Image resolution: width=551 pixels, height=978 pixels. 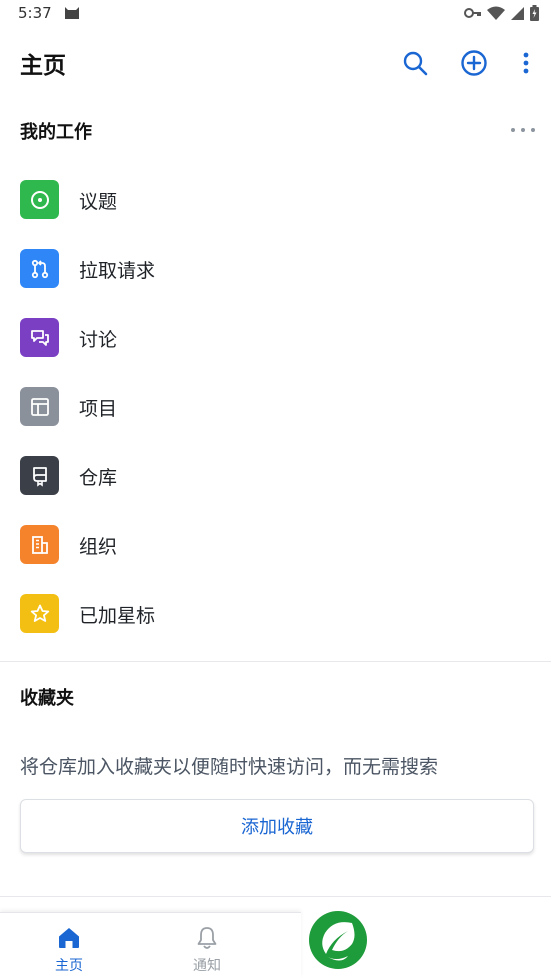 I want to click on status-time: 5:37, so click(x=35, y=13).